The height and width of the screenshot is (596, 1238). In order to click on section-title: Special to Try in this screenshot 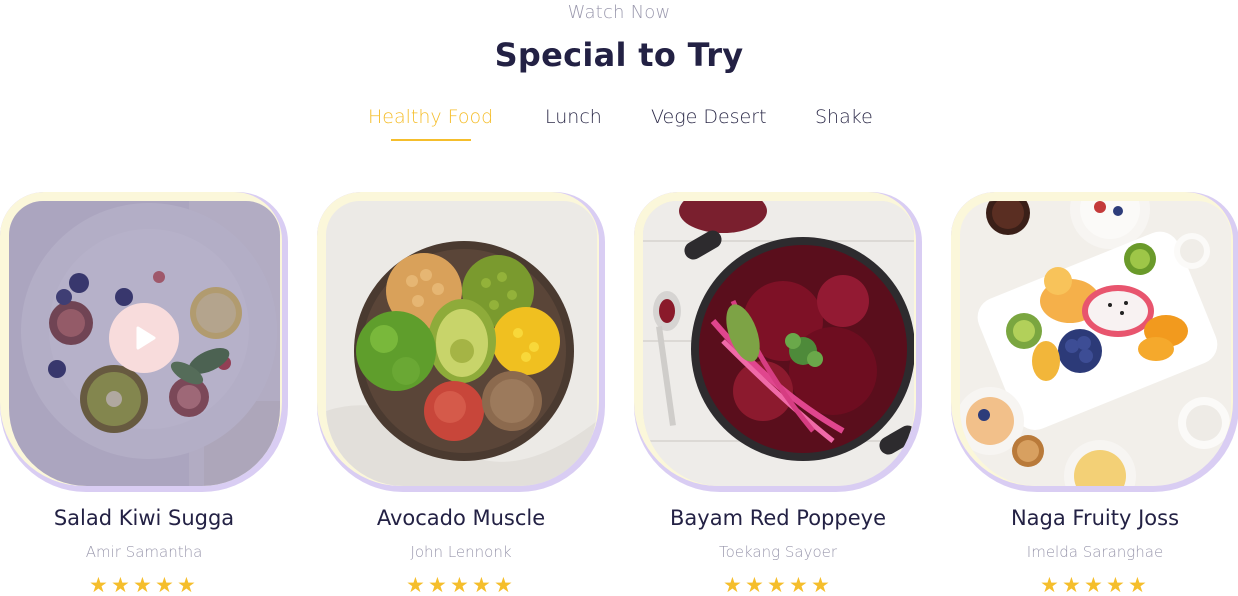, I will do `click(619, 55)`.